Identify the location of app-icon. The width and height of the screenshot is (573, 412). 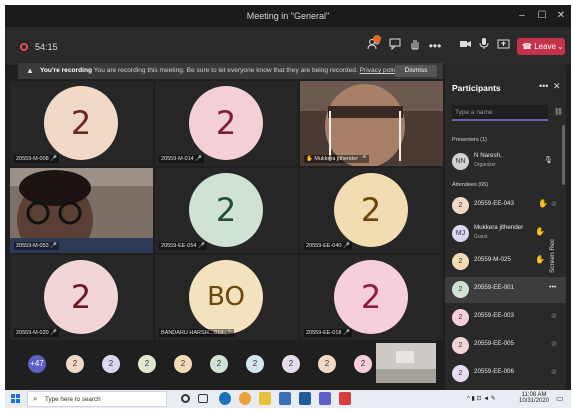
(345, 398).